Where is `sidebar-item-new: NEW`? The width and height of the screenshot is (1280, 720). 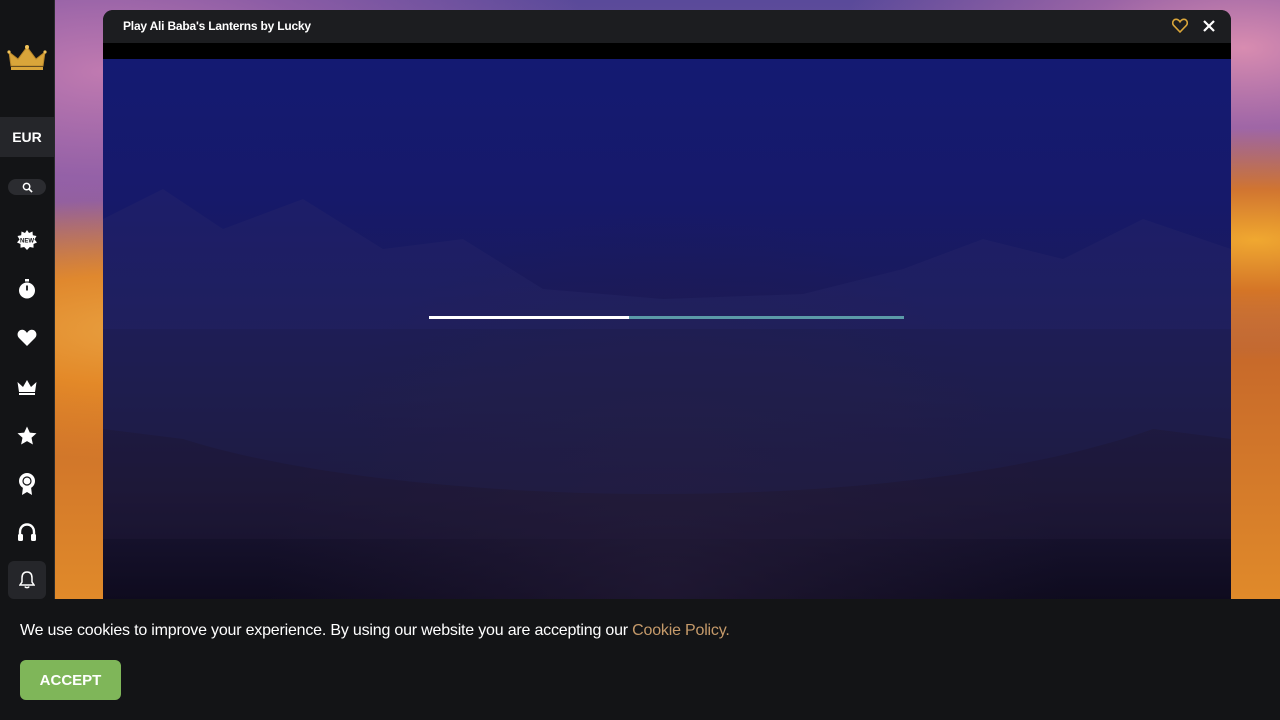 sidebar-item-new: NEW is located at coordinates (27, 240).